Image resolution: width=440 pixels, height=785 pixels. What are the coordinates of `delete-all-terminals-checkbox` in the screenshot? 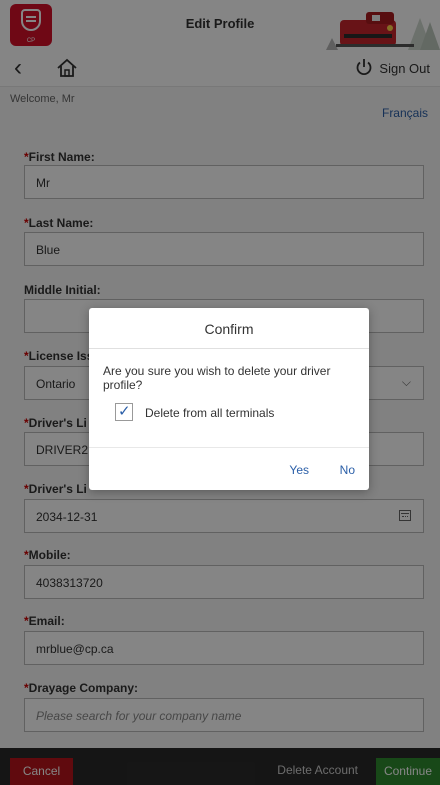 It's located at (124, 411).